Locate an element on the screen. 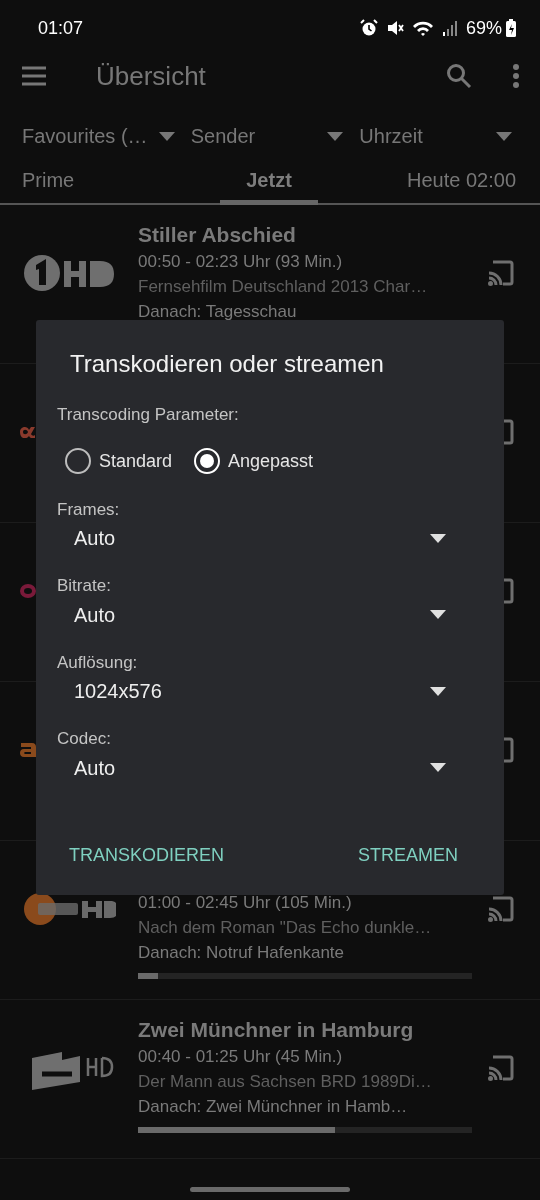 This screenshot has height=1200, width=540. dialog-button: STREAMEN is located at coordinates (408, 855).